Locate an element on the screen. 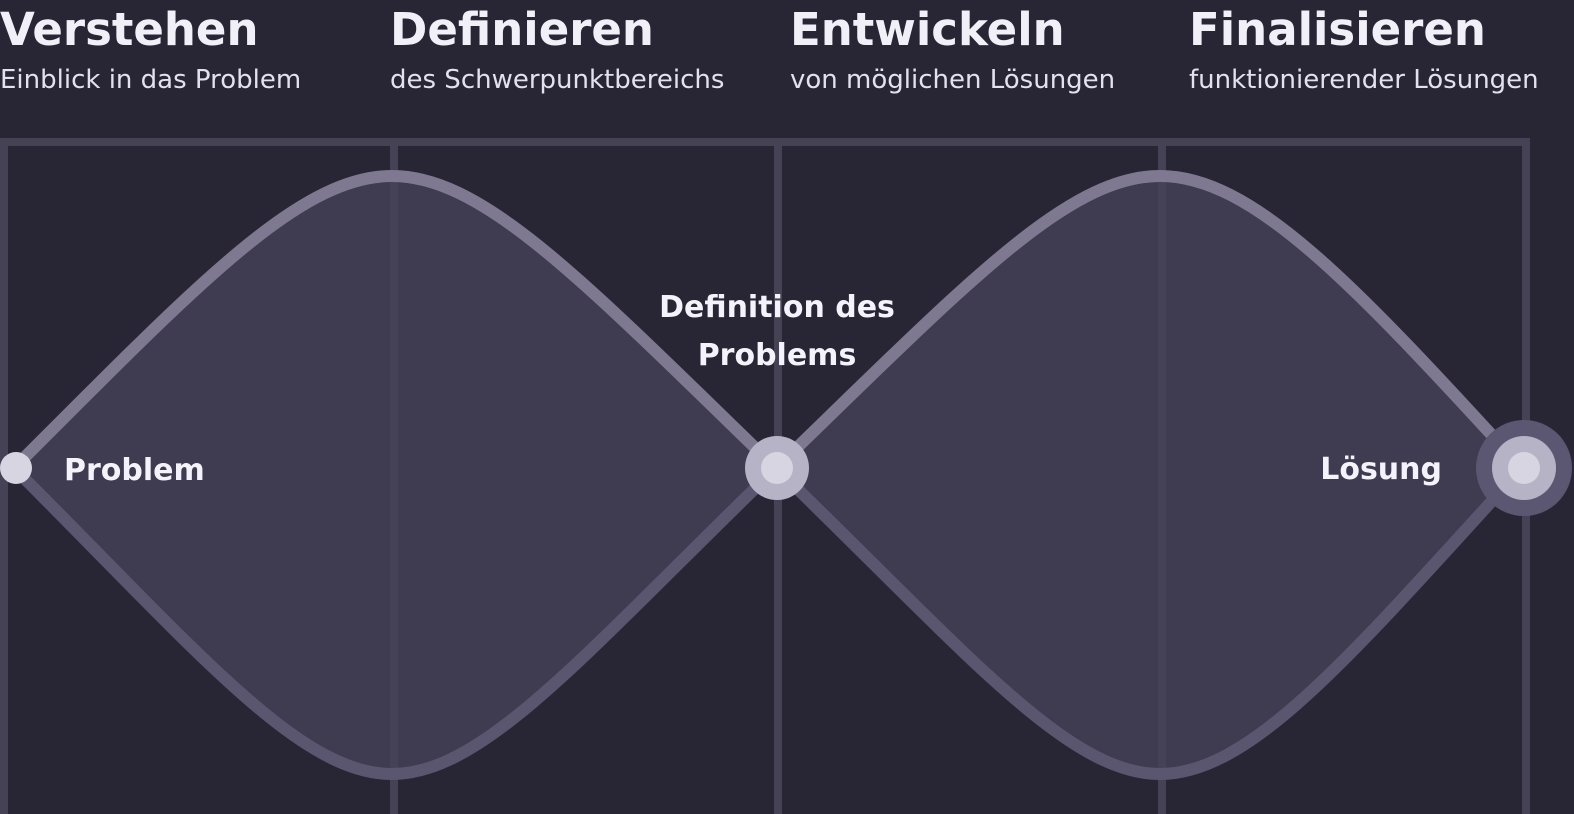 This screenshot has height=814, width=1574. end-node is located at coordinates (1524, 468).